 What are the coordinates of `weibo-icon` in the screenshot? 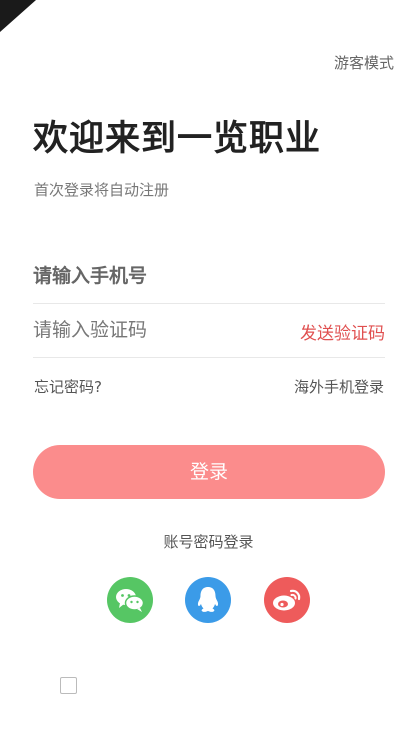 It's located at (287, 600).